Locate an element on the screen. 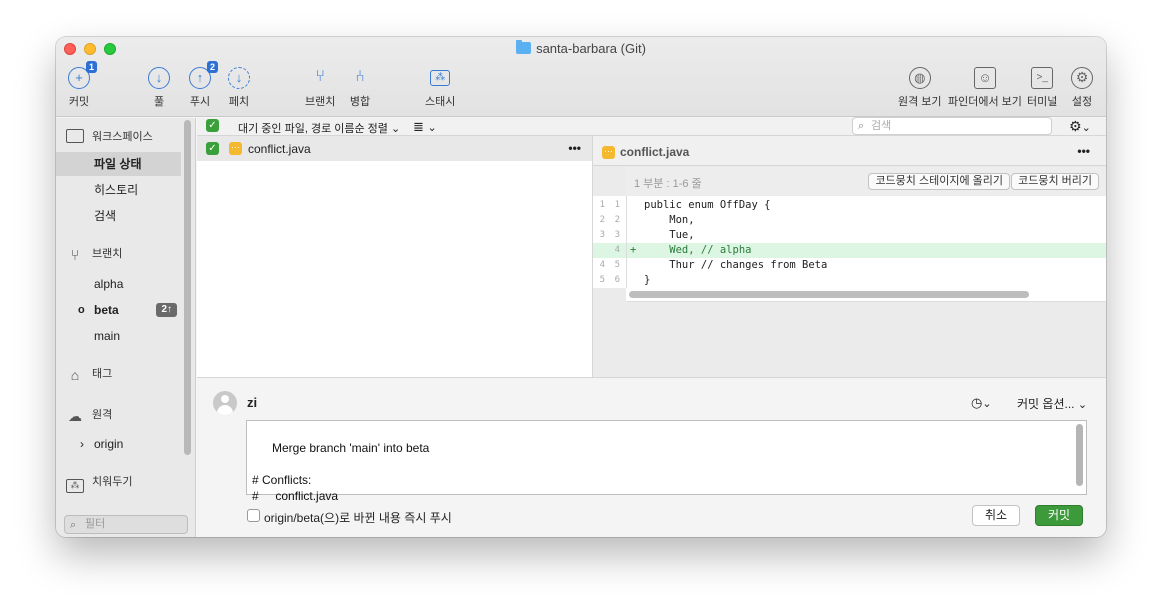 This screenshot has height=612, width=1162. arrow-down-icon: ↓ is located at coordinates (159, 78).